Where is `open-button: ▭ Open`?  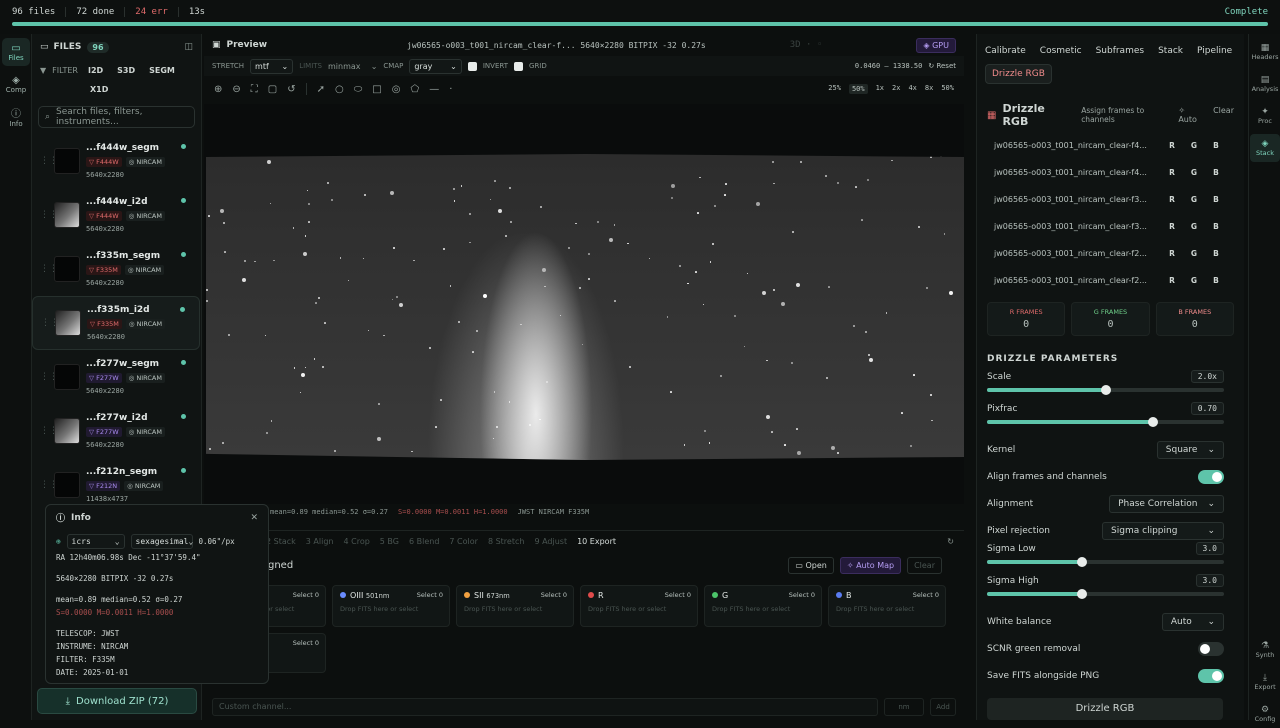
open-button: ▭ Open is located at coordinates (811, 565).